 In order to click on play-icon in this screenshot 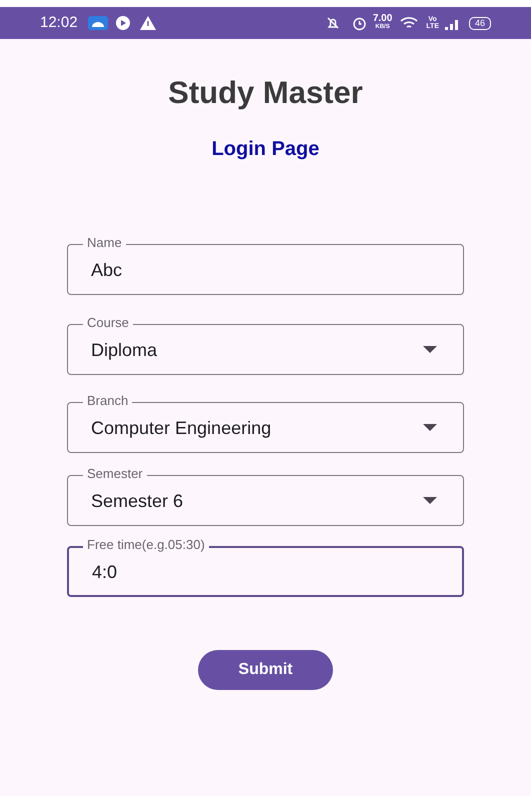, I will do `click(123, 23)`.